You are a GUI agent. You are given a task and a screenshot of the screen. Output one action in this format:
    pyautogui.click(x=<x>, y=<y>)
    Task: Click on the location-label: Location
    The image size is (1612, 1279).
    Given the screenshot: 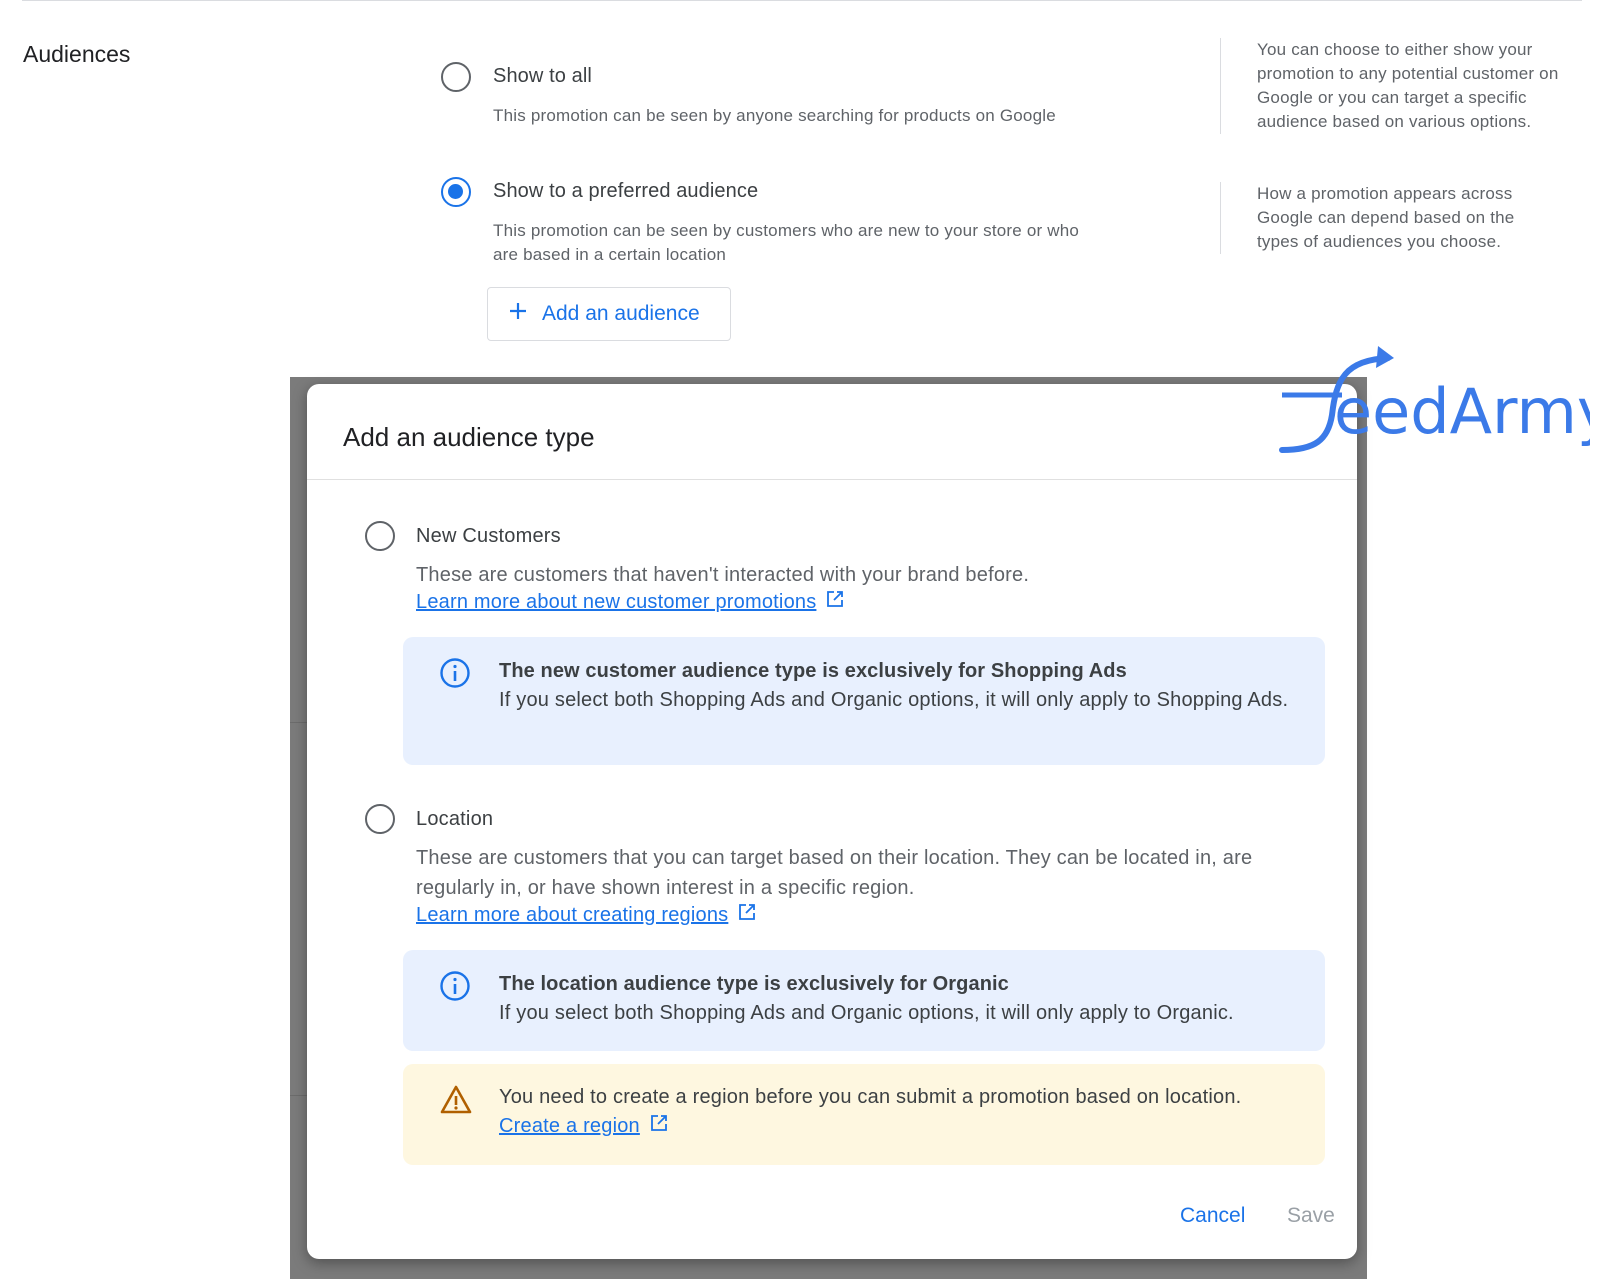 What is the action you would take?
    pyautogui.click(x=455, y=819)
    